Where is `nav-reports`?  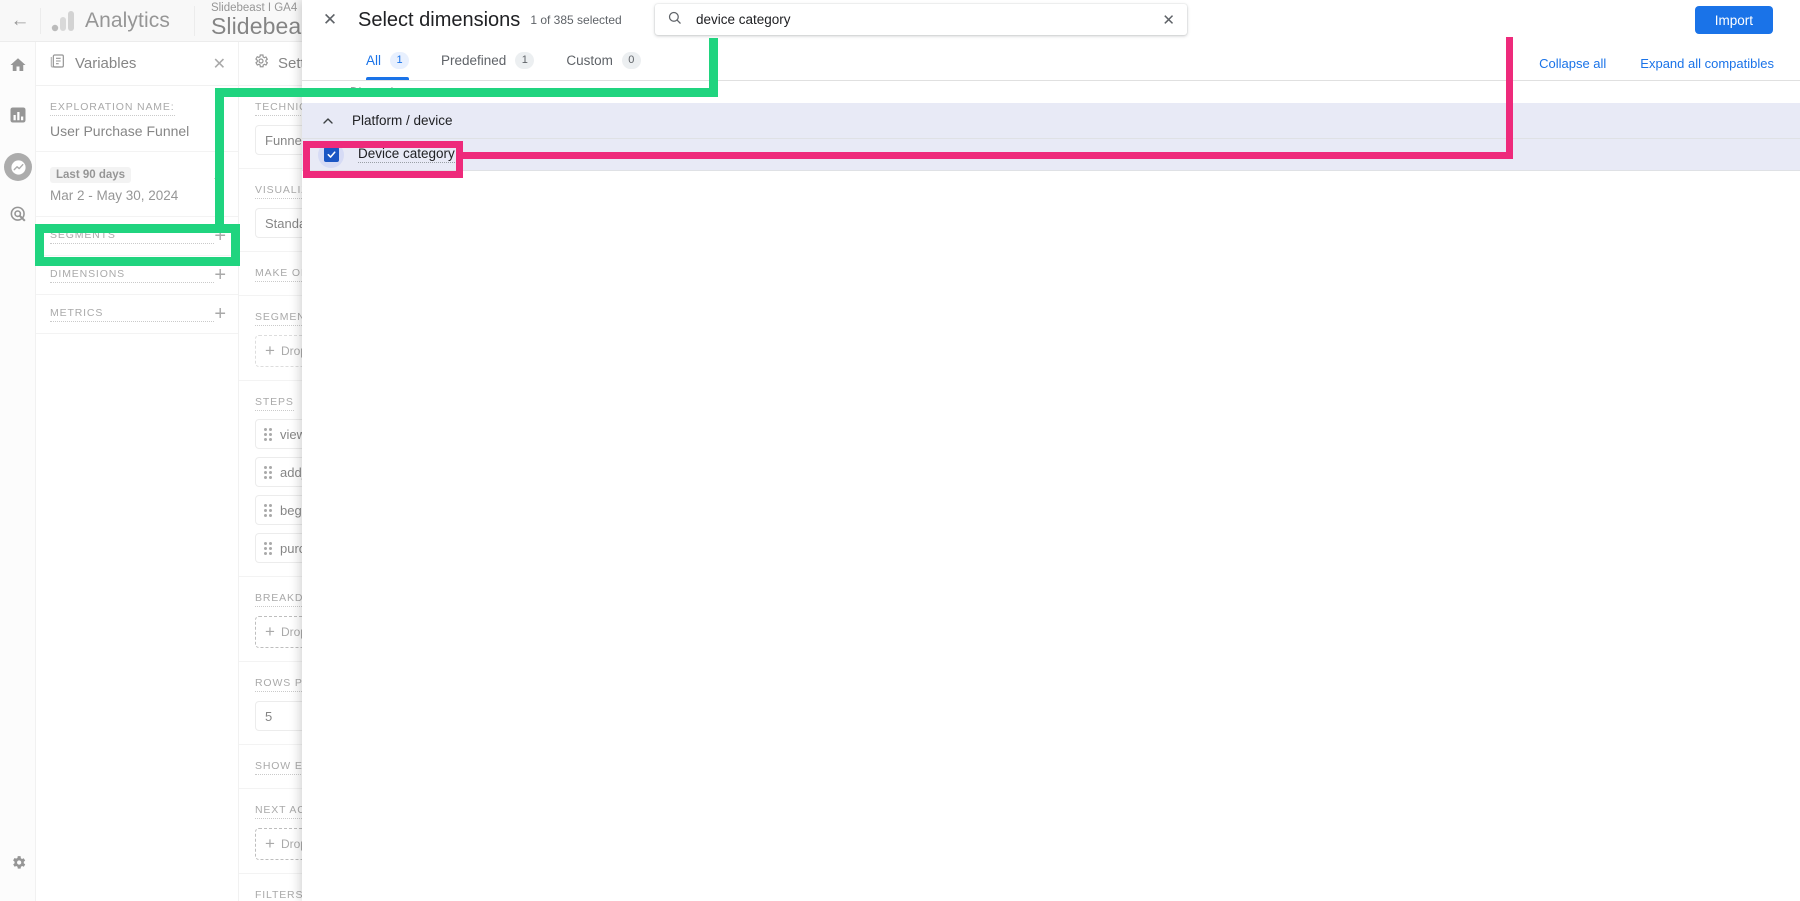 nav-reports is located at coordinates (18, 117).